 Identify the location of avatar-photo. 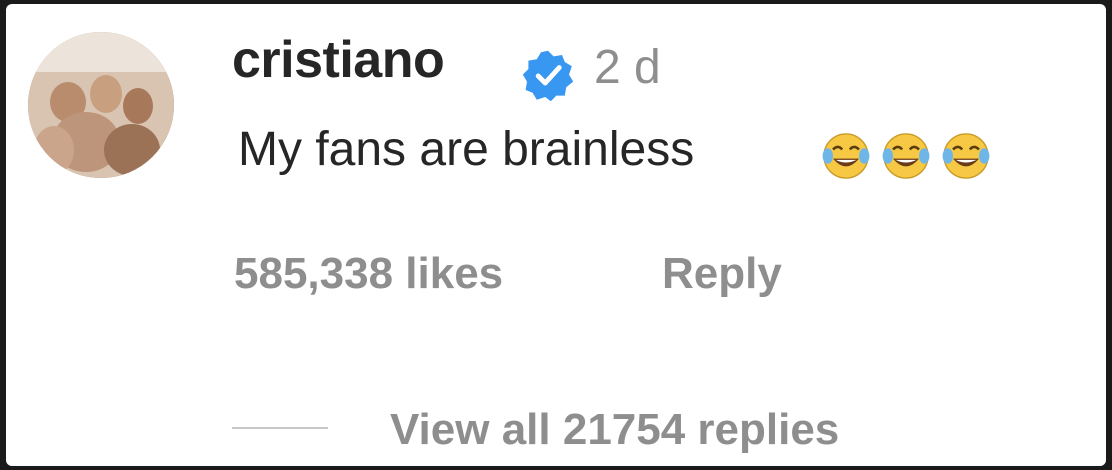
(101, 105).